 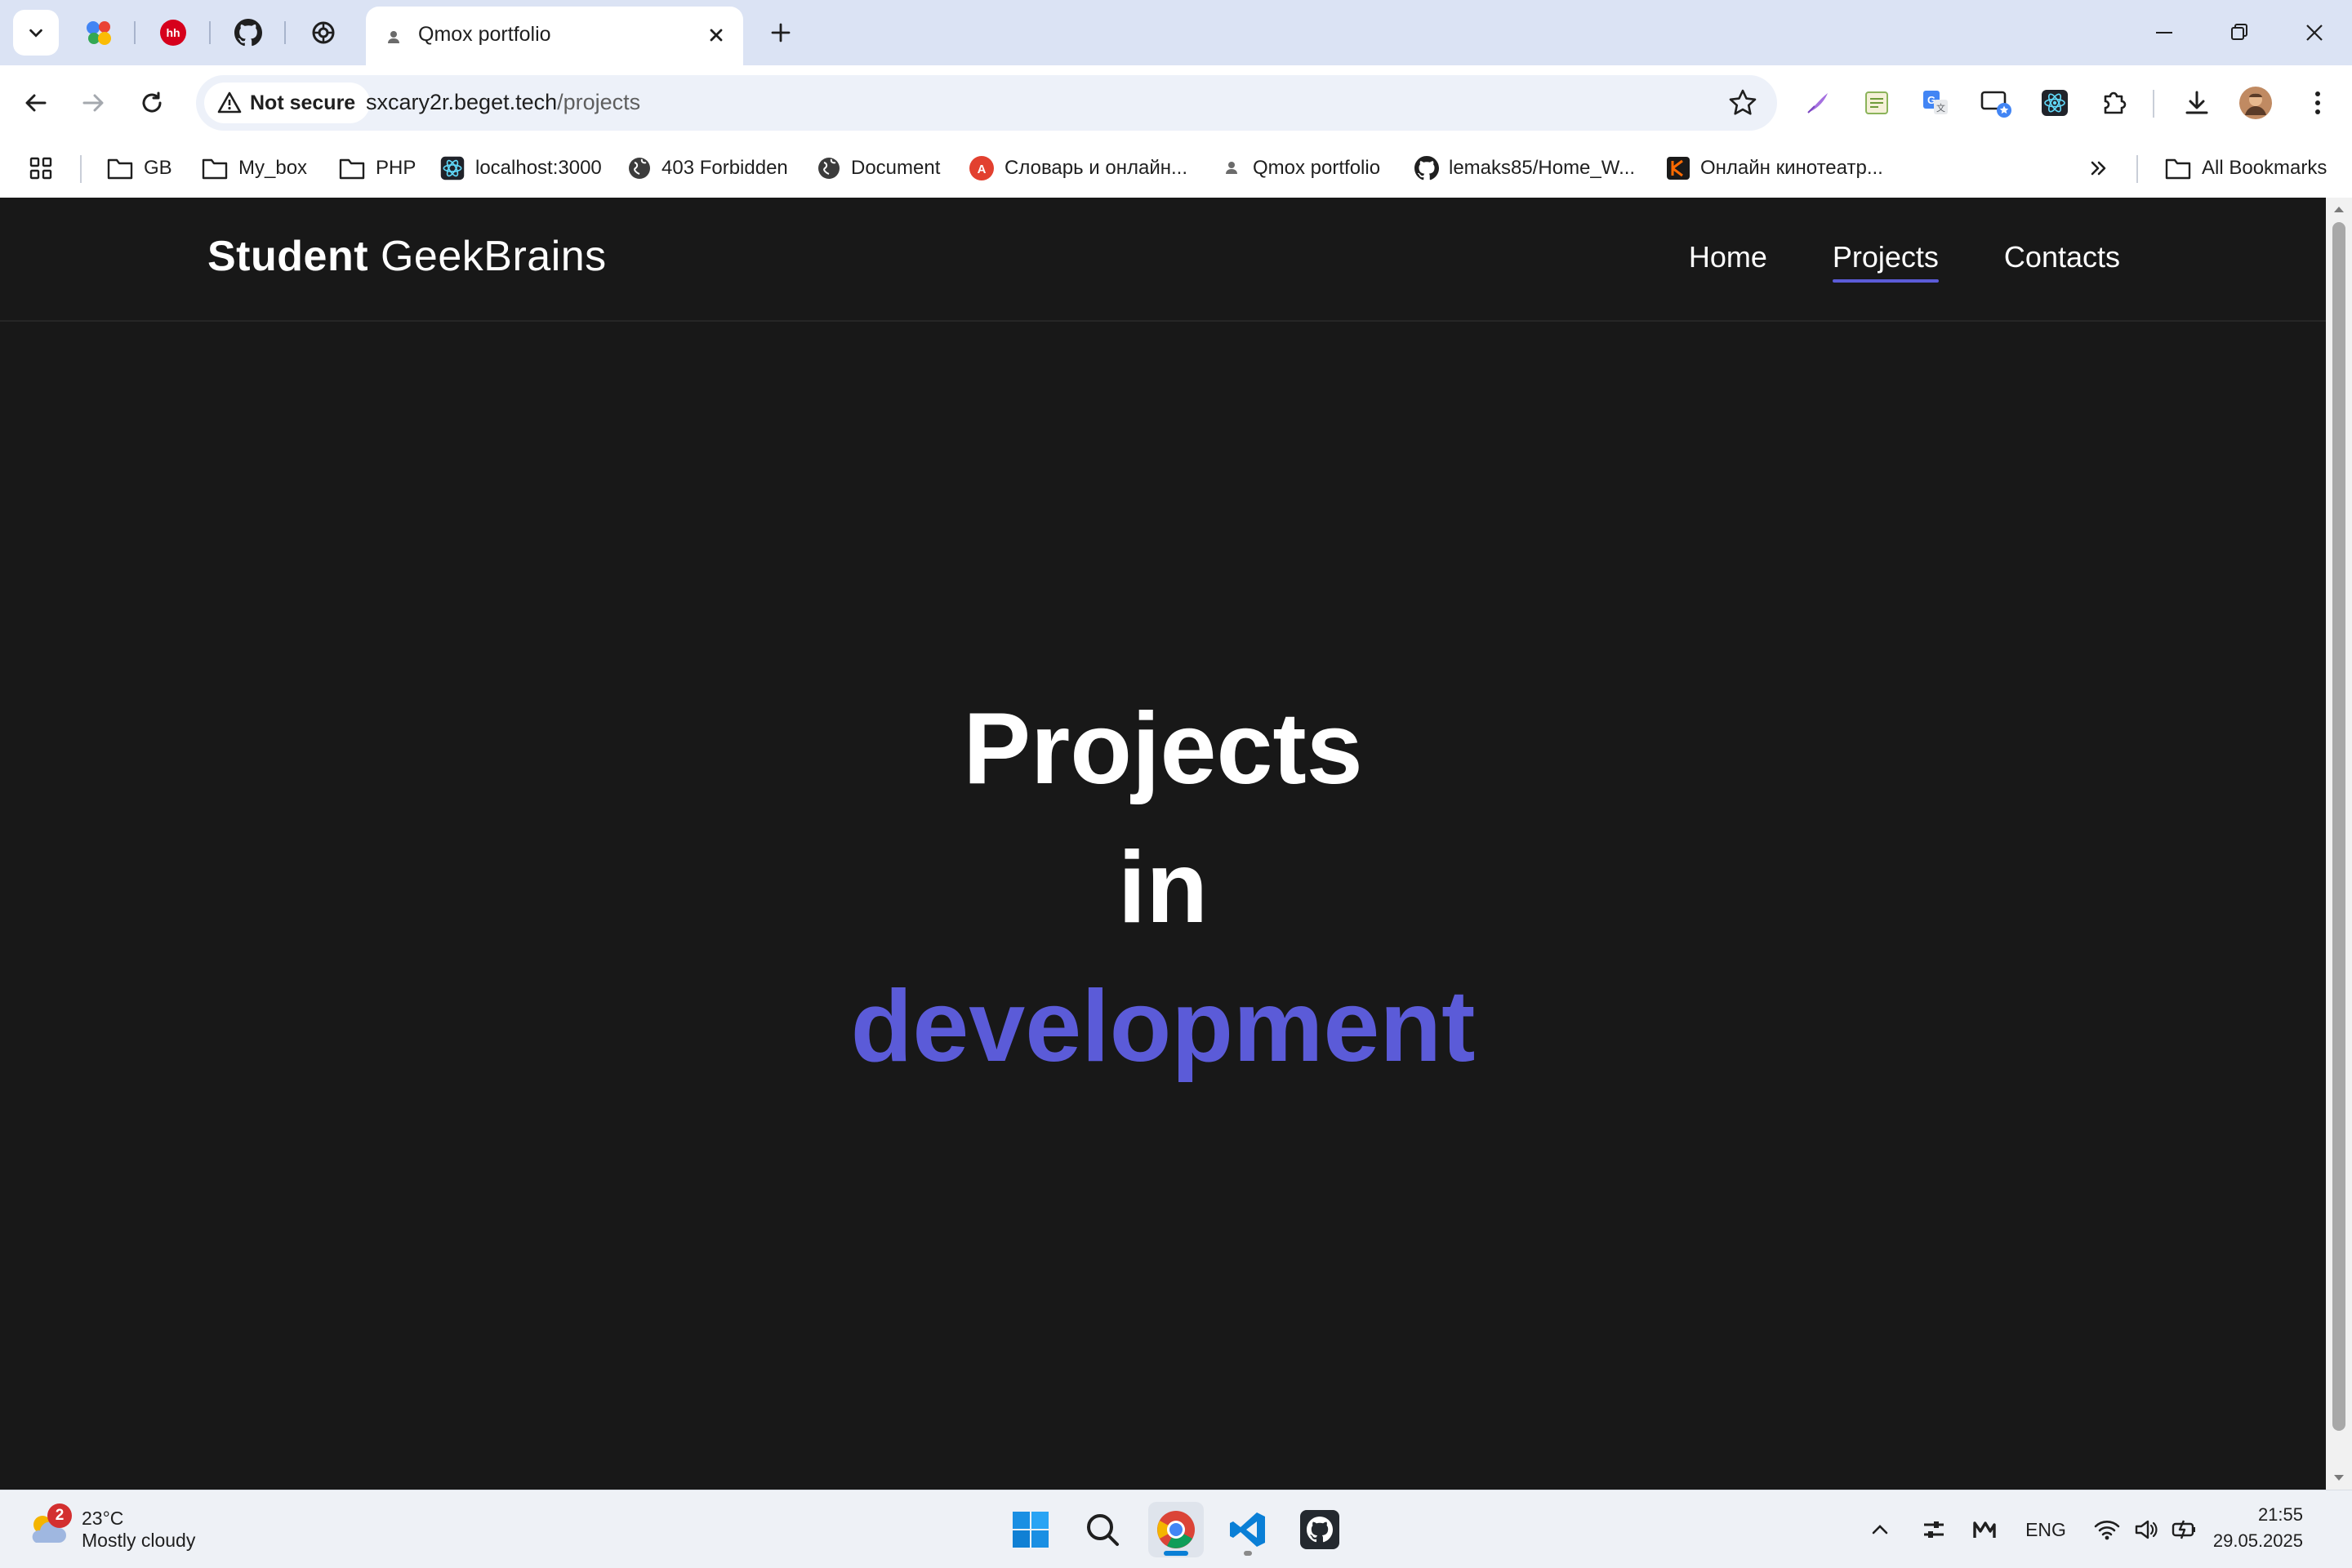 I want to click on wifi-status, so click(x=2107, y=1529).